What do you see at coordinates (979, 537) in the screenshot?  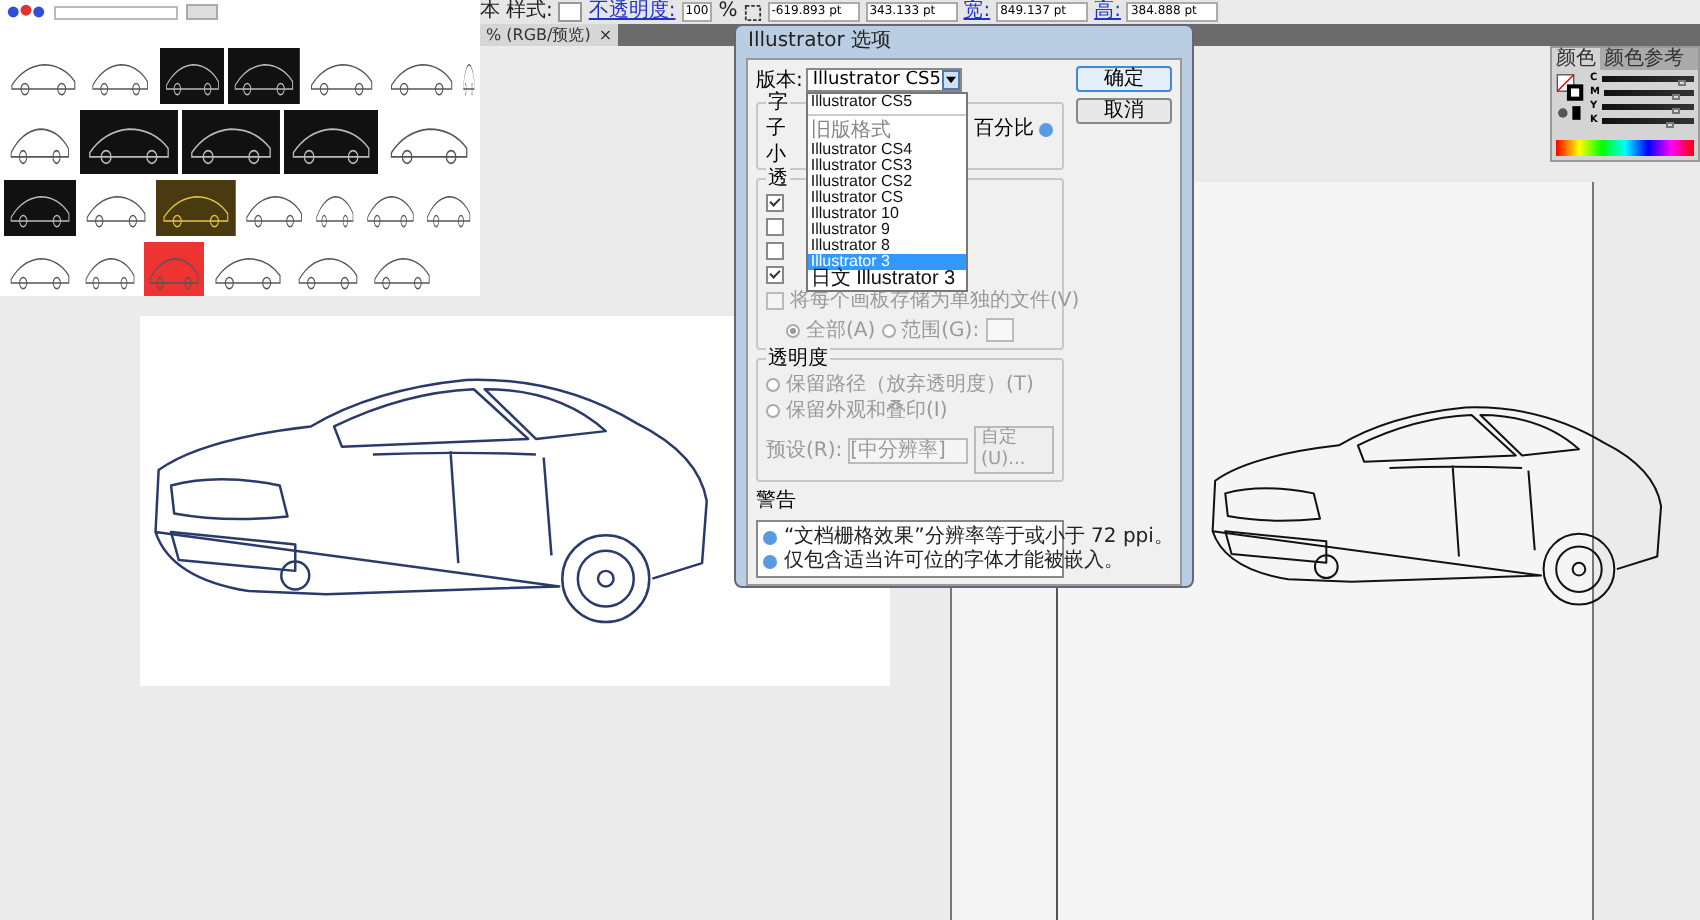 I see `warning-text: “文档栅格效果”分辨率等于或小于 72 ppi。` at bounding box center [979, 537].